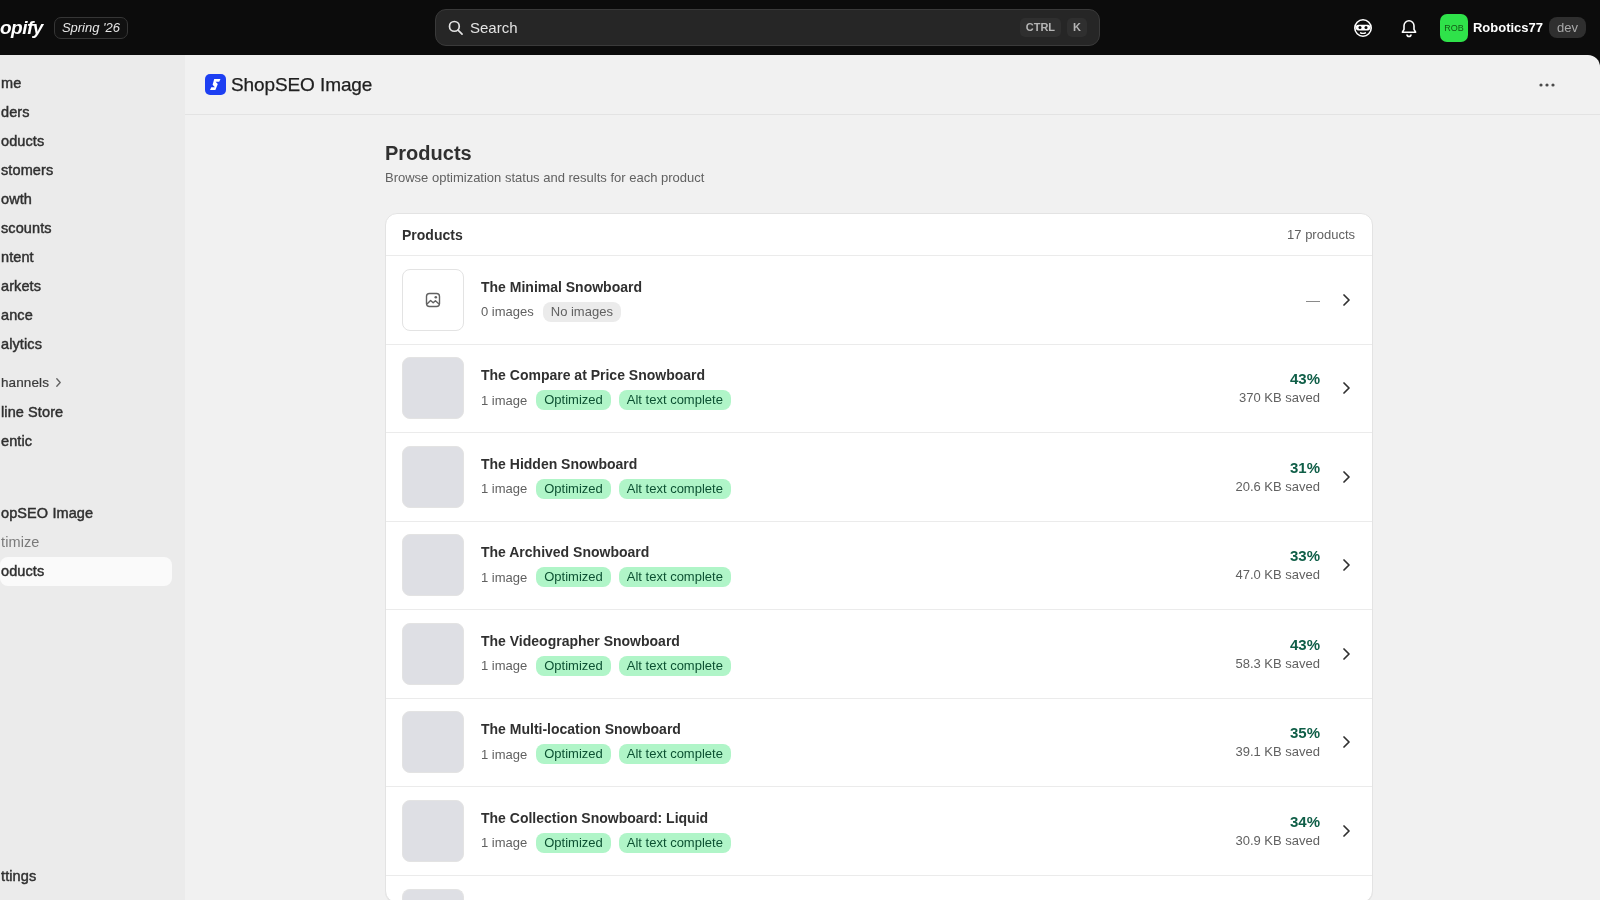 This screenshot has width=1600, height=900. Describe the element at coordinates (86, 411) in the screenshot. I see `nav-item: line Store` at that location.